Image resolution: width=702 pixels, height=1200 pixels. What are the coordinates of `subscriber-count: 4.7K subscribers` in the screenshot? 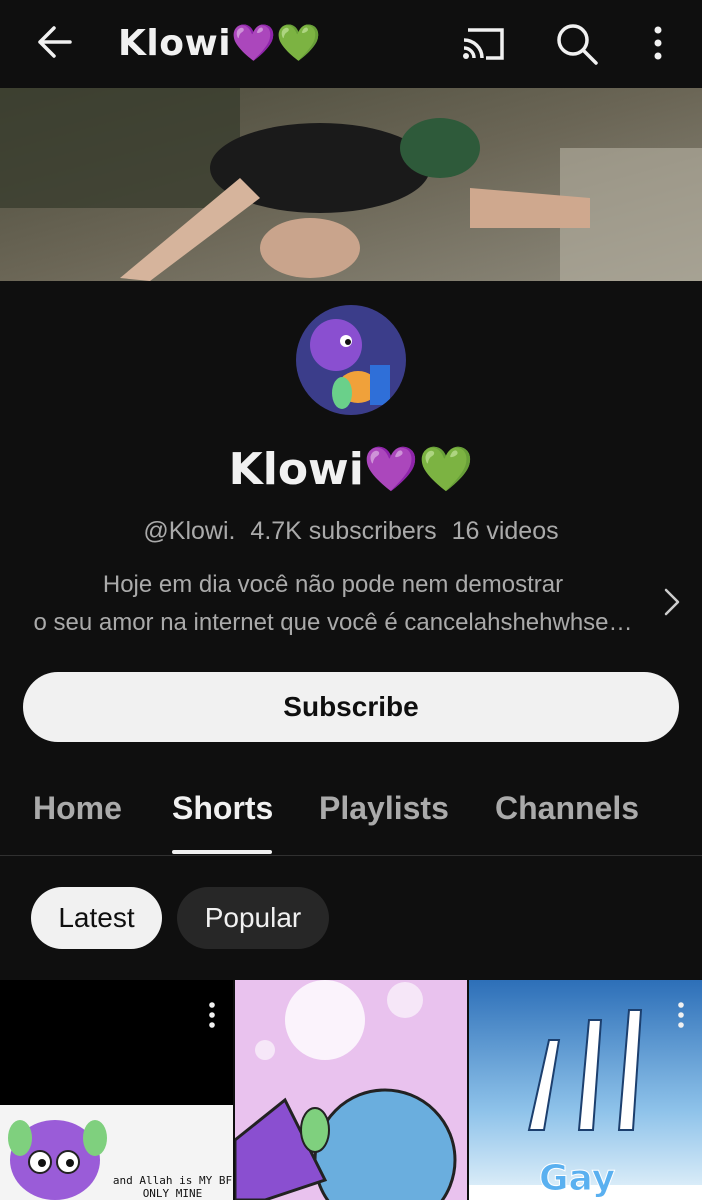 It's located at (343, 531).